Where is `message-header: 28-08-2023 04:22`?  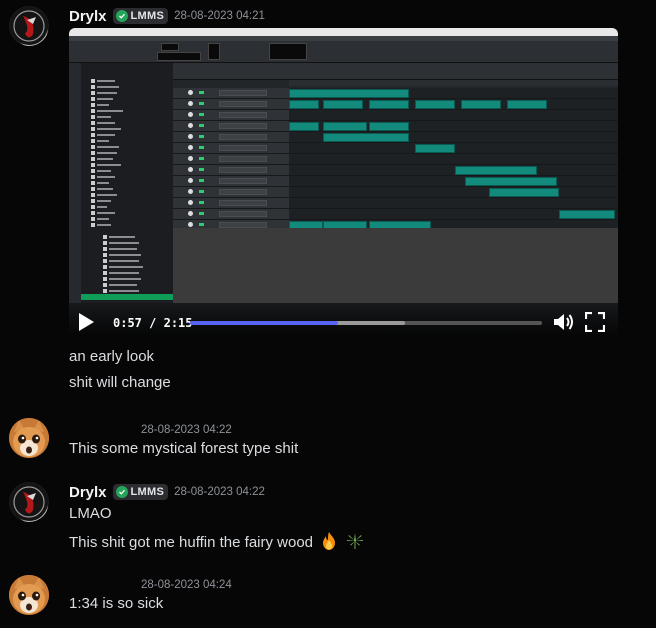
message-header: 28-08-2023 04:22 is located at coordinates (186, 430).